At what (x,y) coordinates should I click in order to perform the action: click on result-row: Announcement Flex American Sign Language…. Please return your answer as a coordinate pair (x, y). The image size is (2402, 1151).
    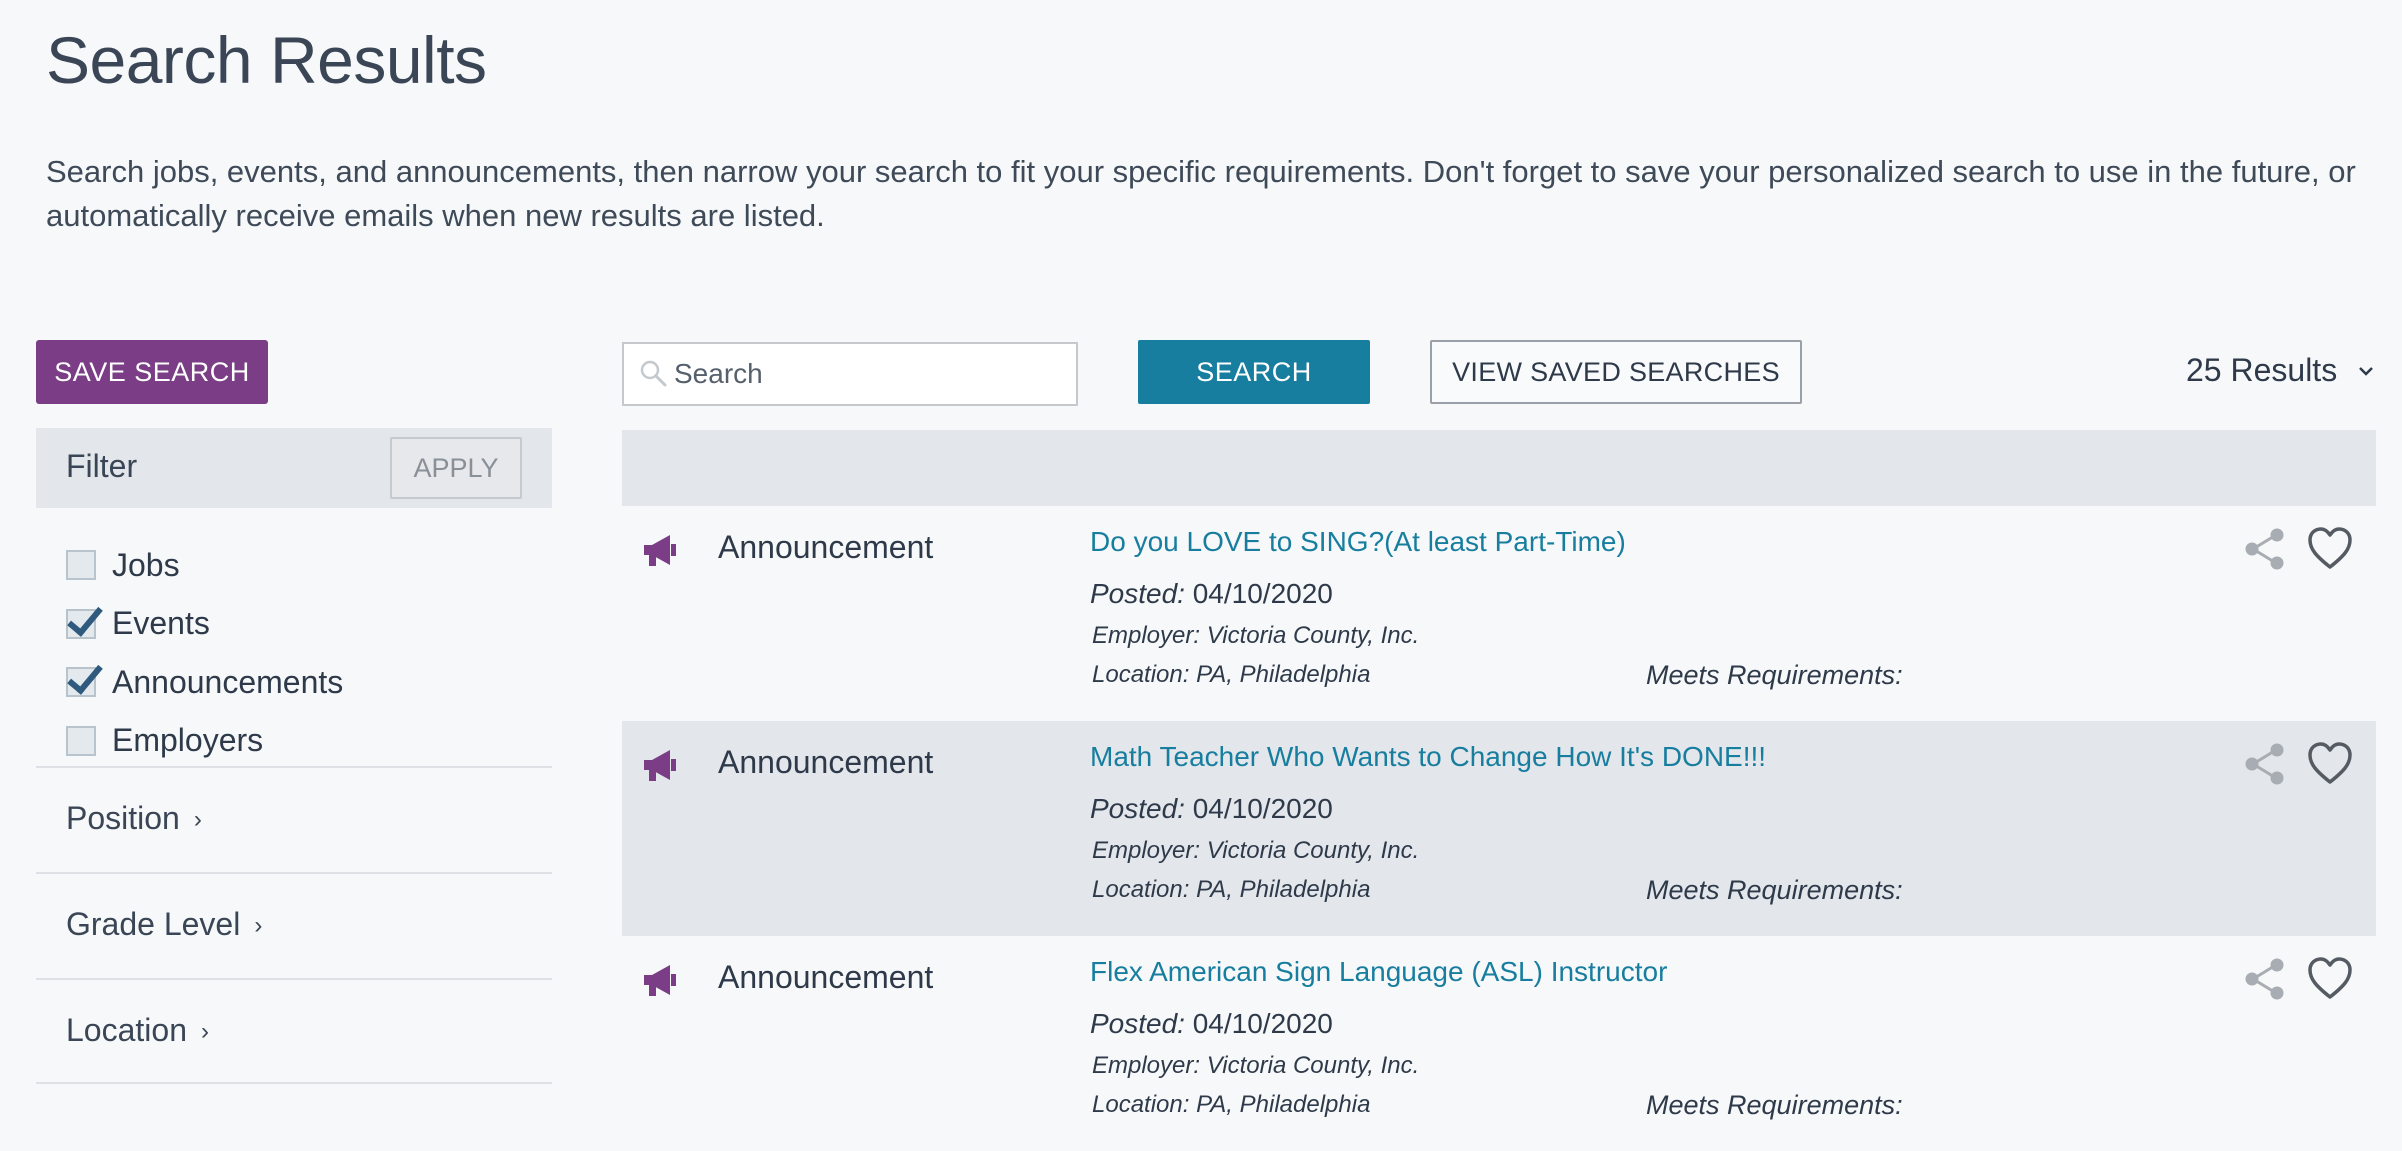
    Looking at the image, I should click on (1499, 1043).